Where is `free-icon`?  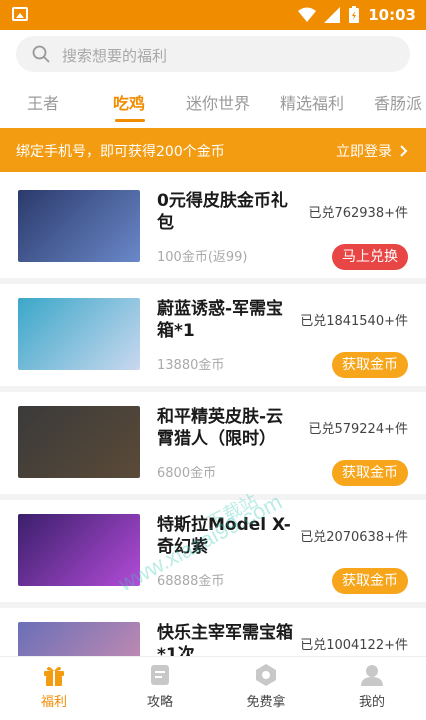
free-icon is located at coordinates (266, 675).